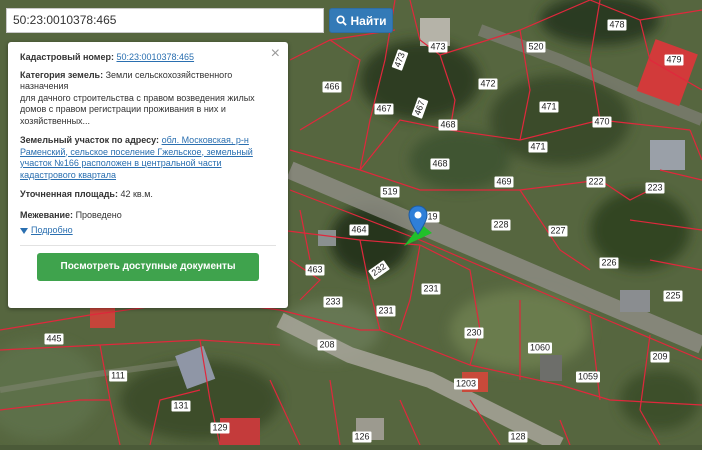  Describe the element at coordinates (67, 57) in the screenshot. I see `cadastral-number-label: Кадастровый номер:` at that location.